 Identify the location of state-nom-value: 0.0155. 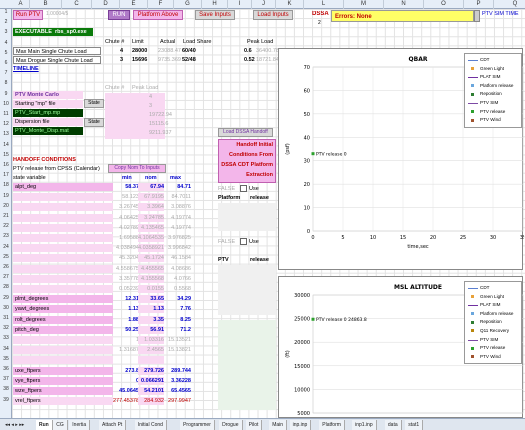
(151, 289).